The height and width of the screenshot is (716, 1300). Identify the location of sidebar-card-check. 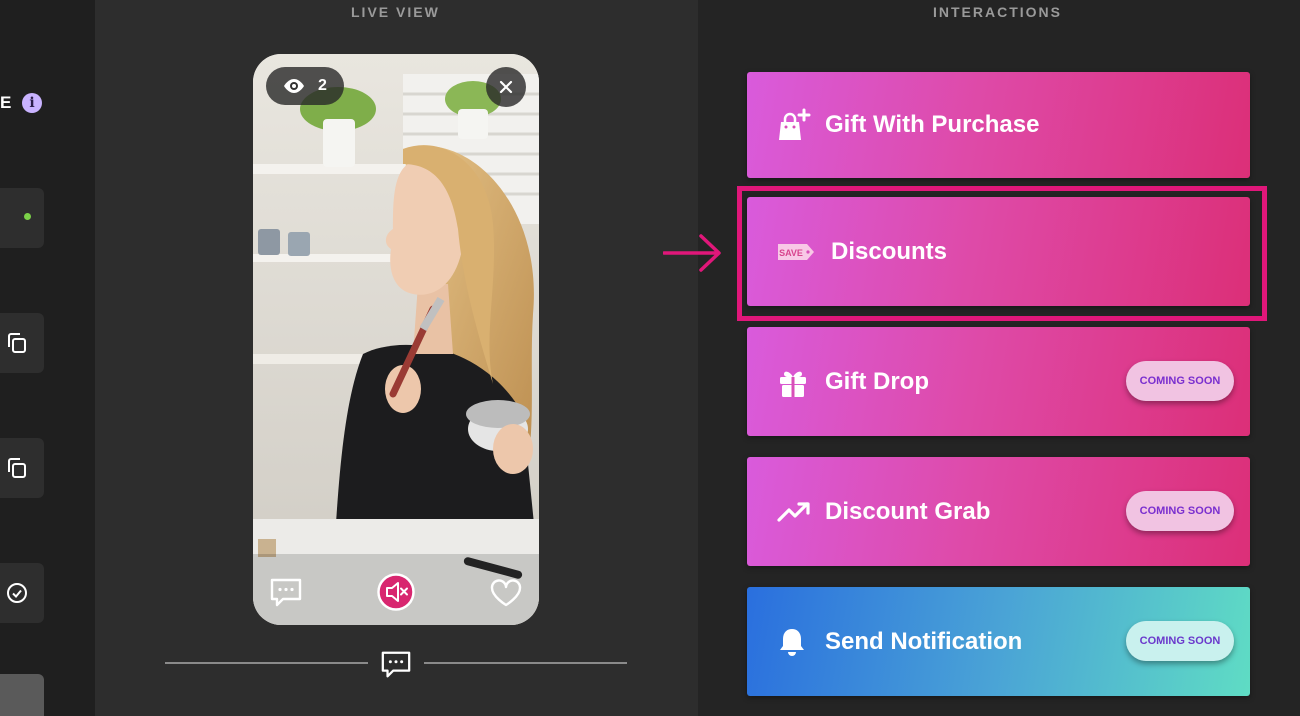
(22, 593).